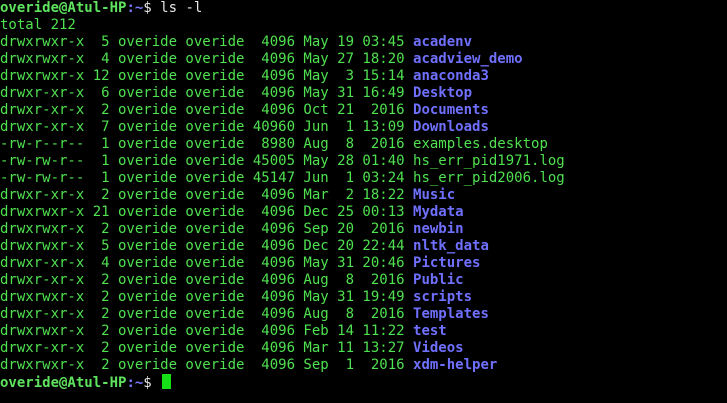  I want to click on directory-name: Videos, so click(438, 348).